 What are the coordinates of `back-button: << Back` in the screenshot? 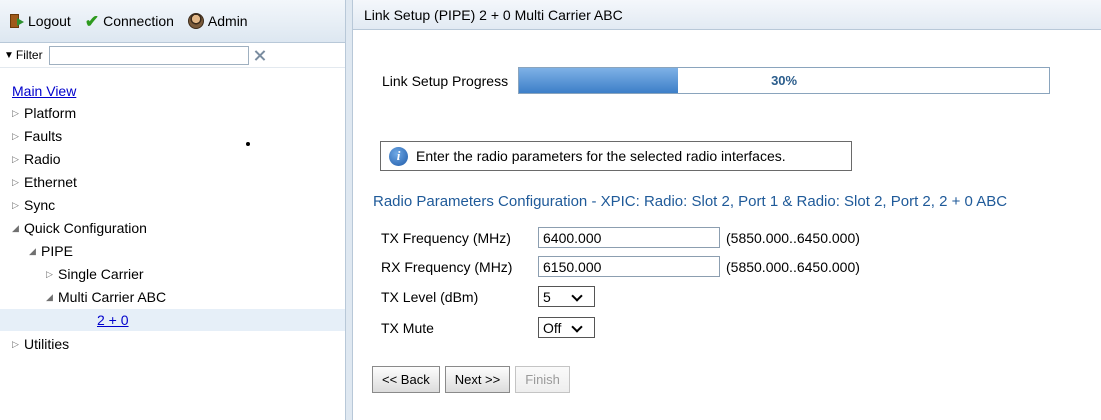 It's located at (406, 379).